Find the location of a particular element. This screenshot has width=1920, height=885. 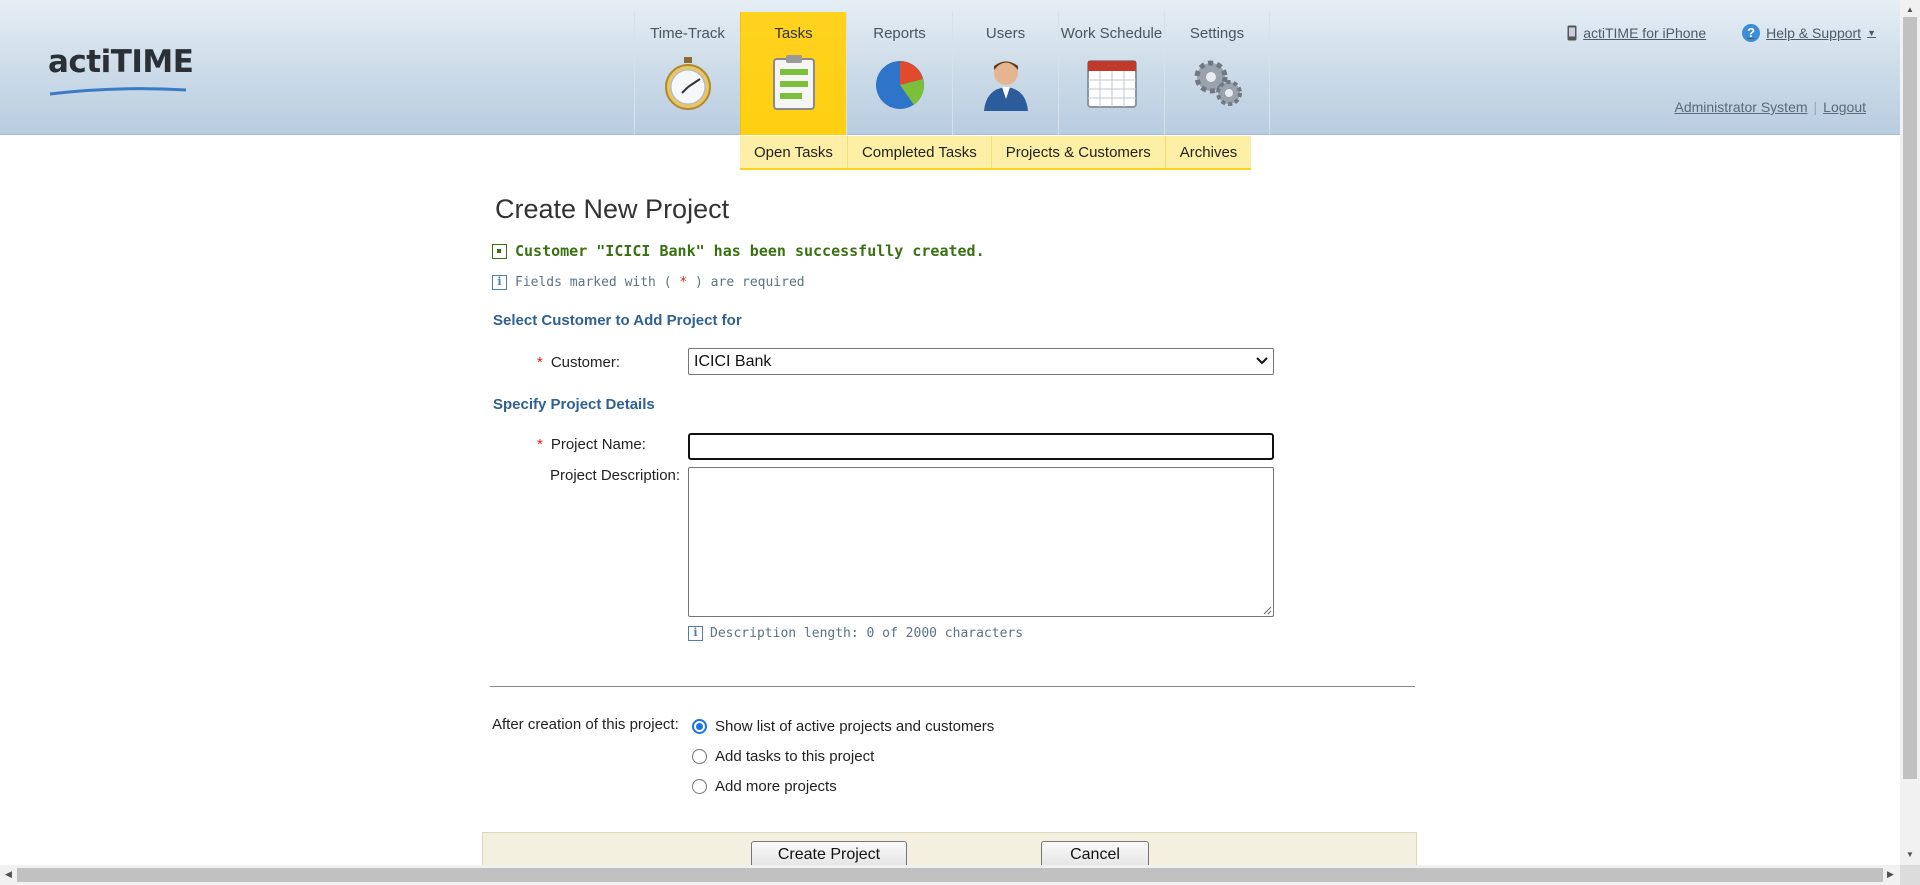

stopwatch-icon is located at coordinates (687, 83).